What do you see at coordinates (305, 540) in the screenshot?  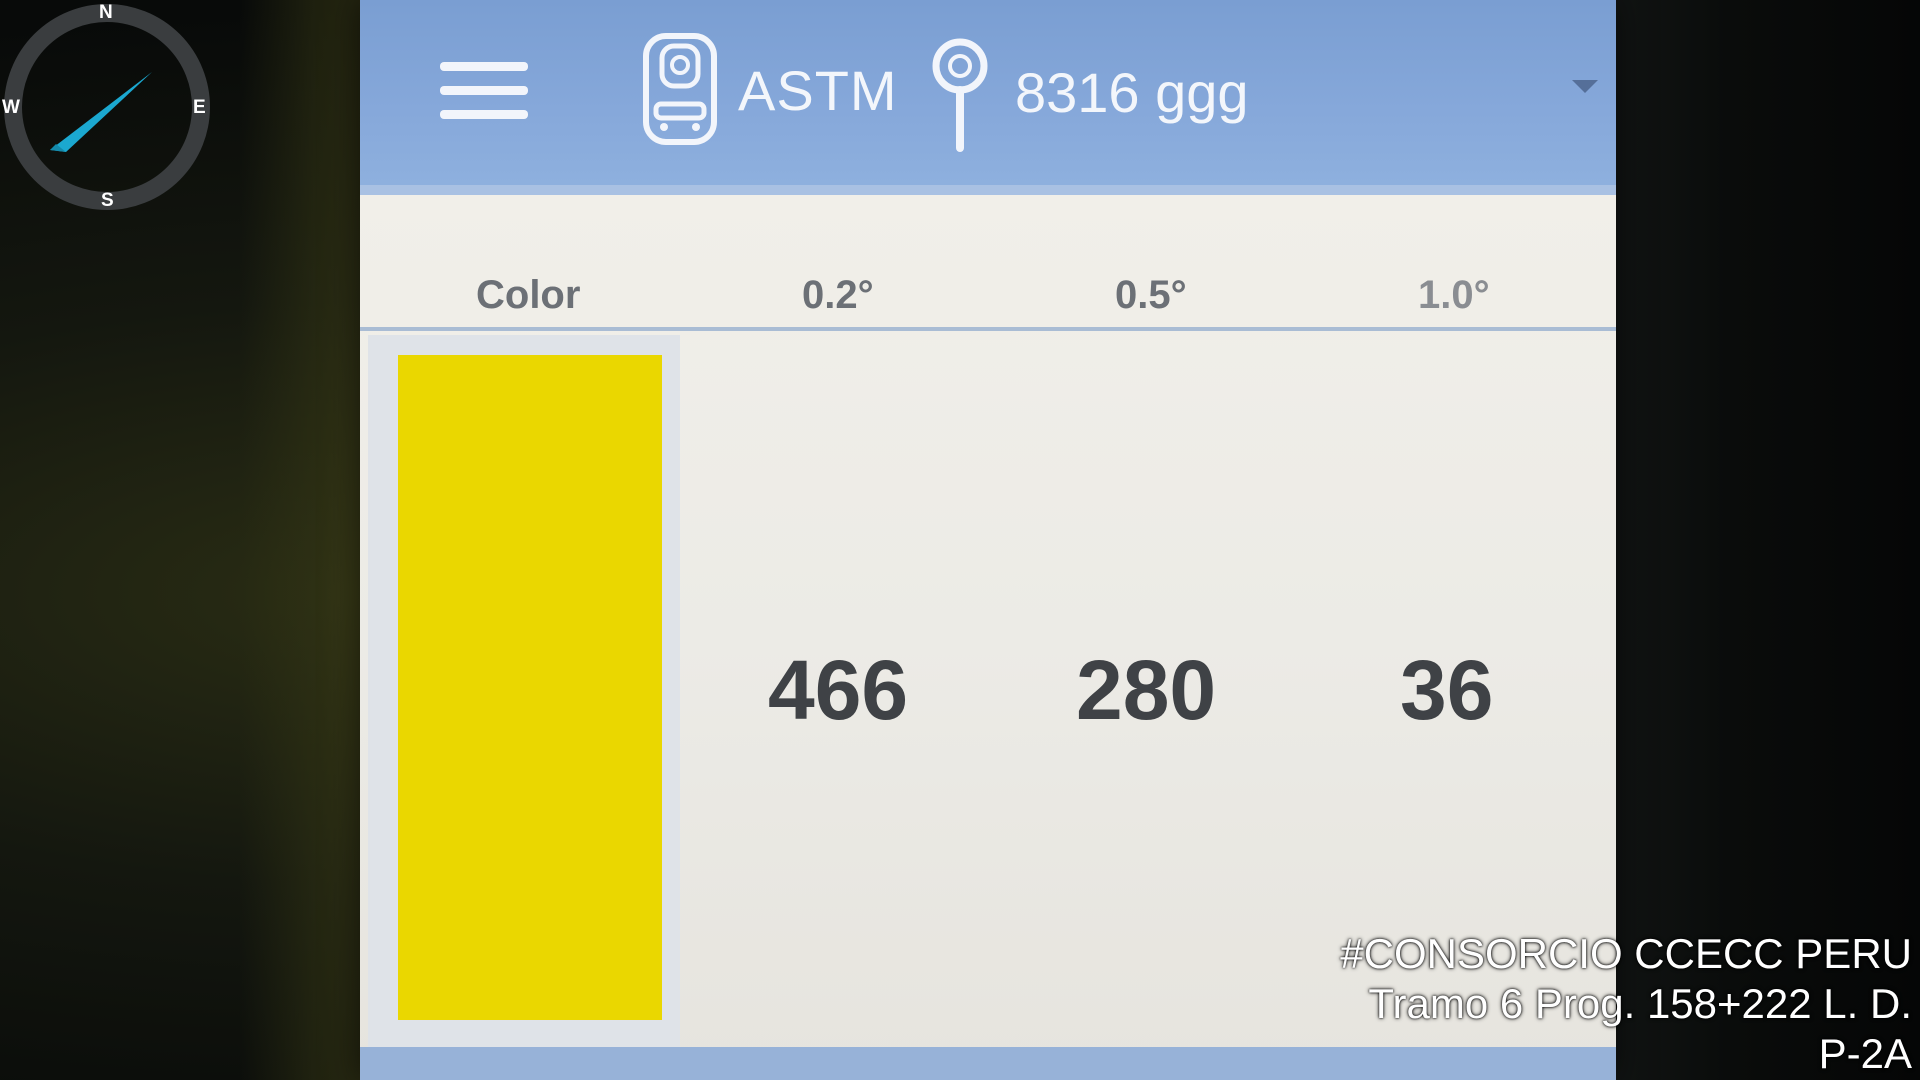 I see `left-shadow` at bounding box center [305, 540].